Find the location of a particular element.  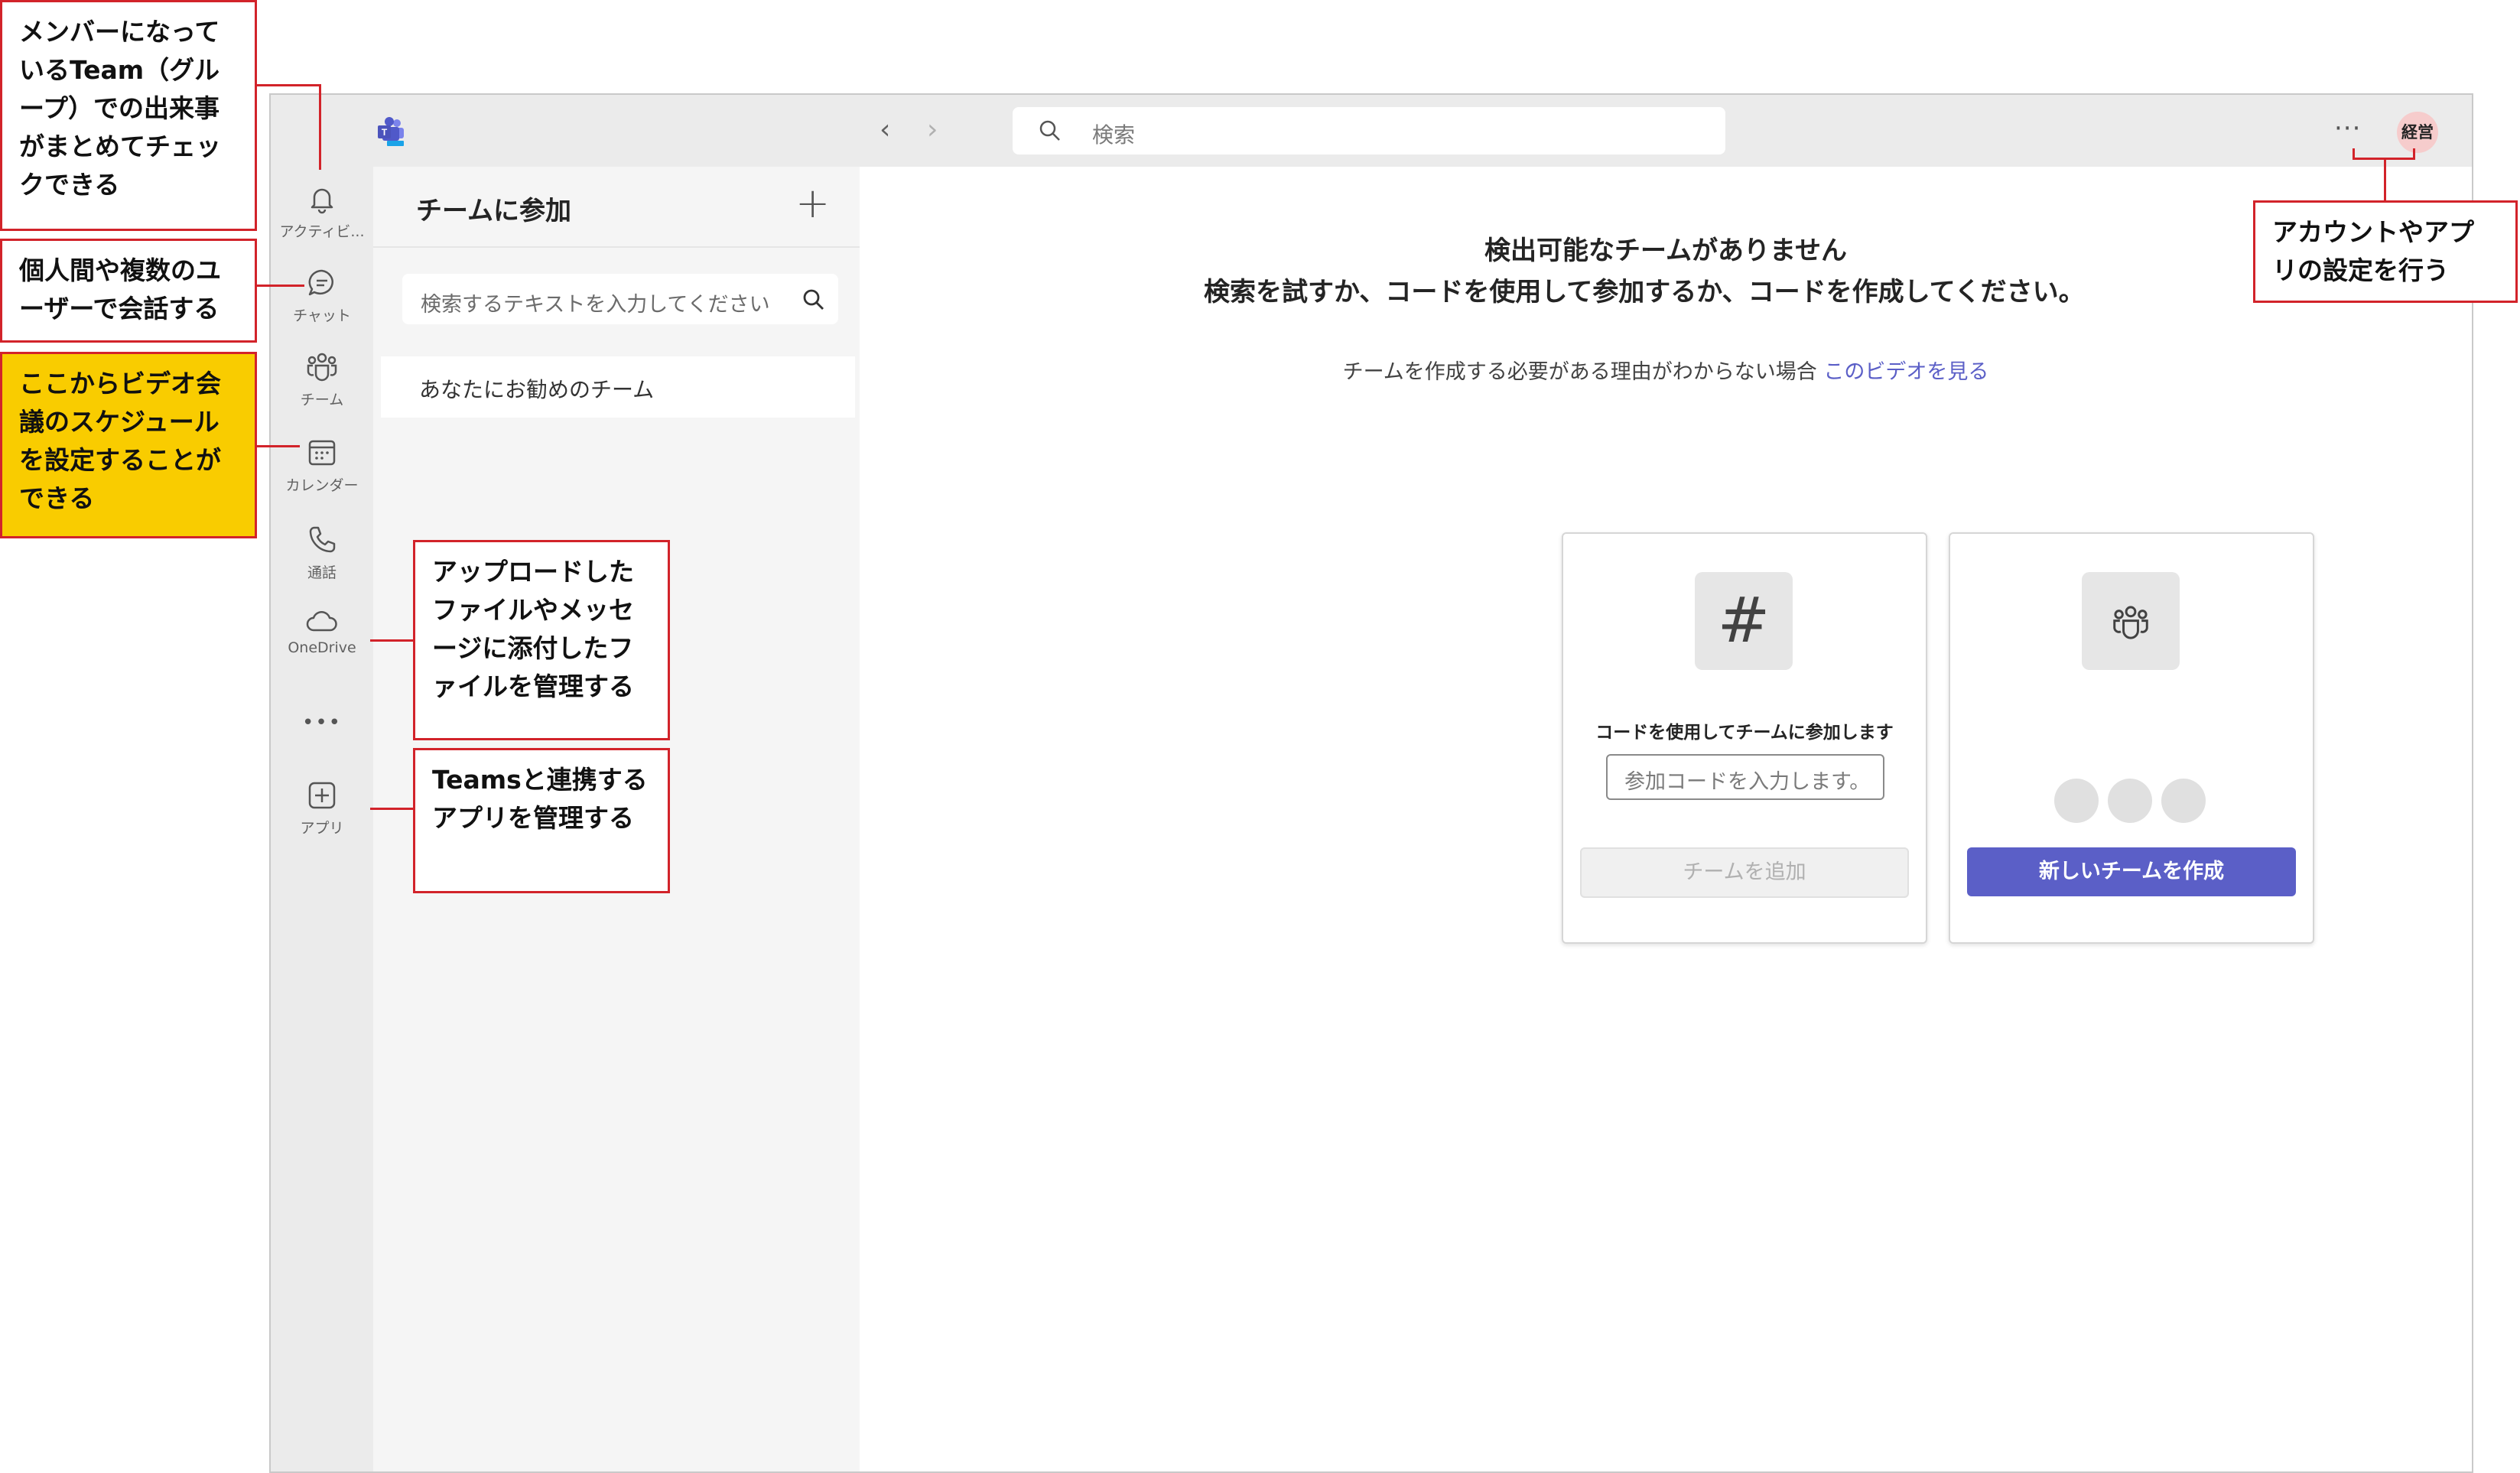

panel-title: チームに参加 is located at coordinates (494, 211).